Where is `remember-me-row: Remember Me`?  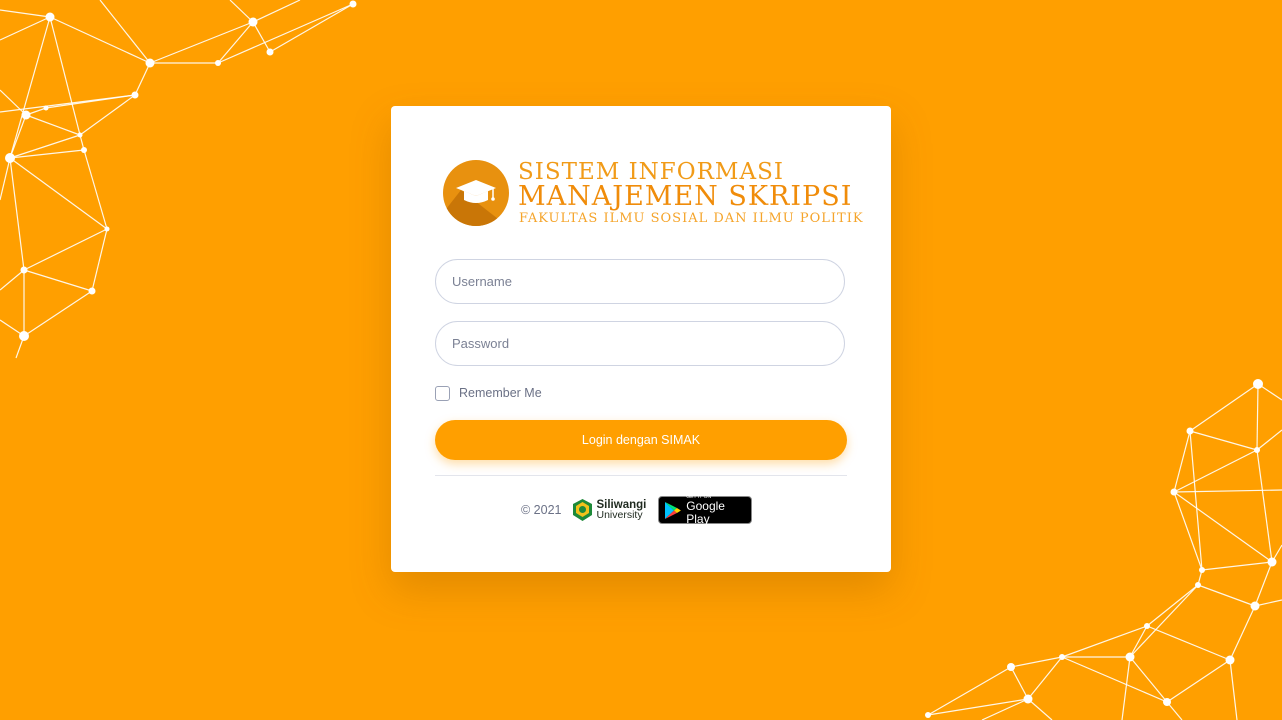 remember-me-row: Remember Me is located at coordinates (488, 393).